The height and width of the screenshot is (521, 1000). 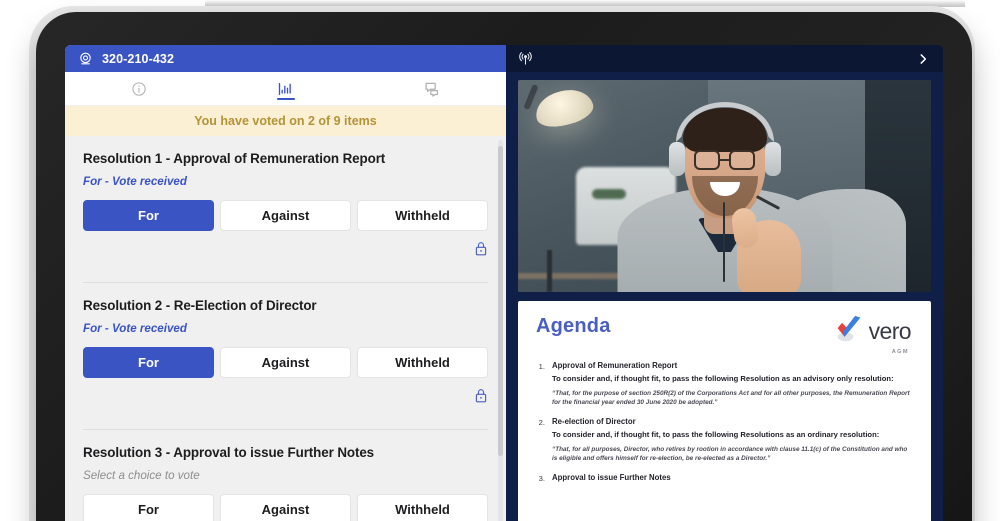 I want to click on video-headset-cup-right, so click(x=772, y=159).